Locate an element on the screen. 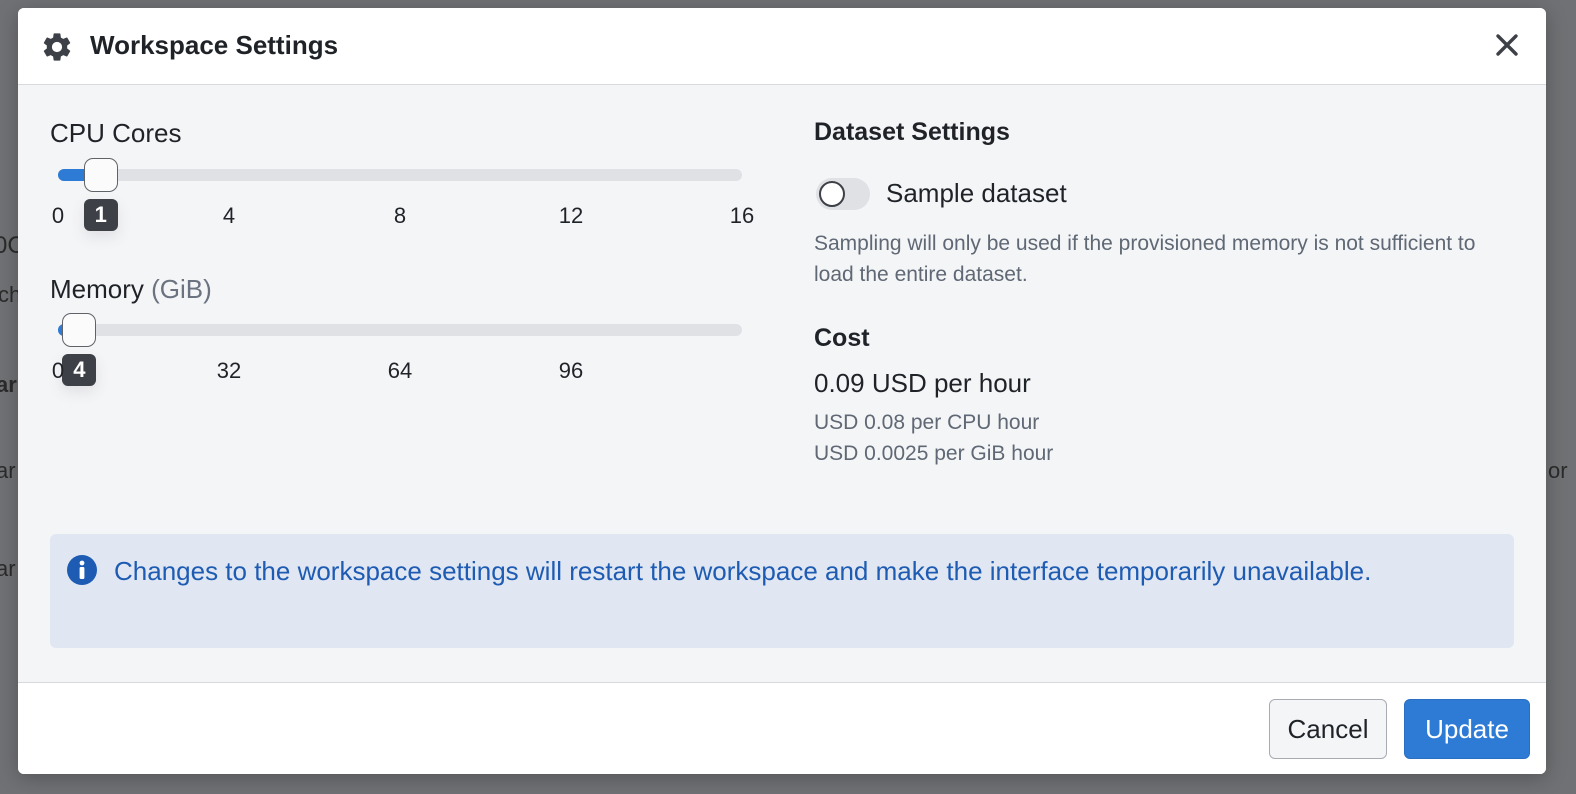  mem-tick-label: 32 is located at coordinates (229, 370).